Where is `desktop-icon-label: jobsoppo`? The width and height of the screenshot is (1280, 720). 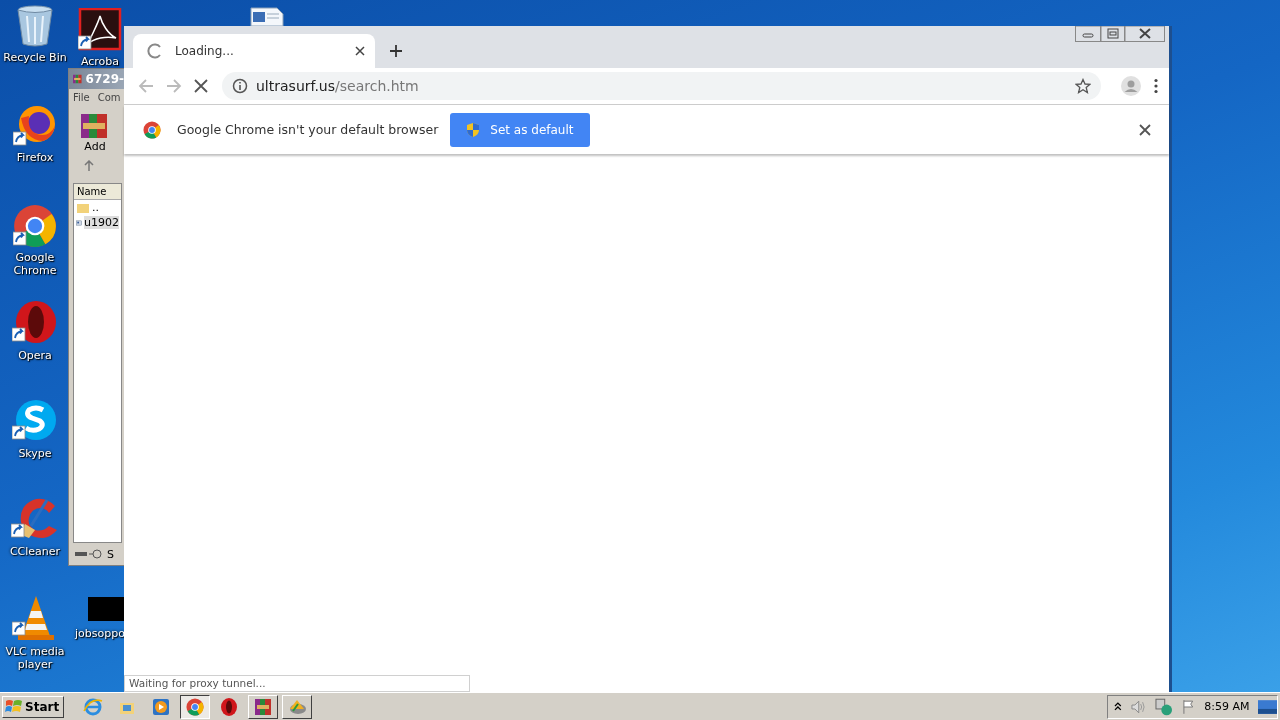
desktop-icon-label: jobsoppo is located at coordinates (100, 633).